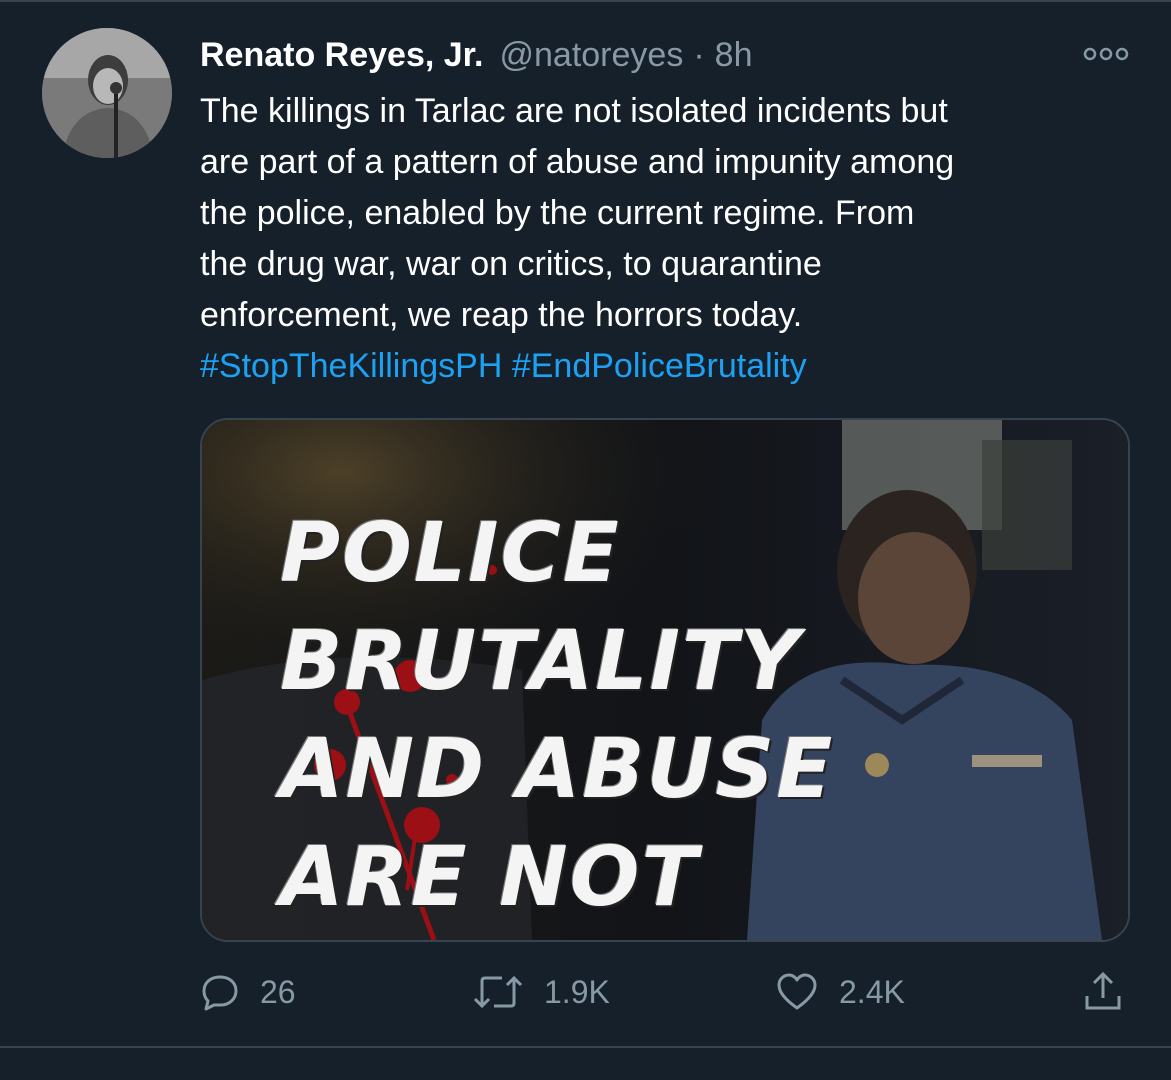 The width and height of the screenshot is (1171, 1080). Describe the element at coordinates (501, 315) in the screenshot. I see `tweet-text-line: enforcement, we reap the horrors today.` at that location.